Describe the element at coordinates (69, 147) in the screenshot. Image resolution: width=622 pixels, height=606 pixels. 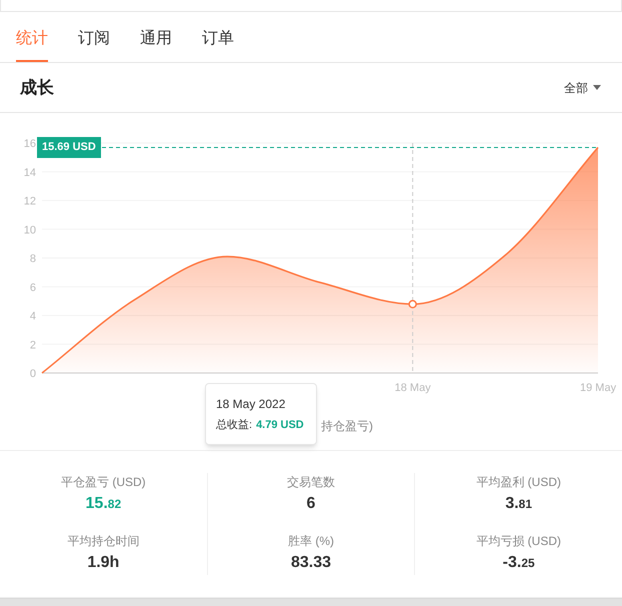
I see `max-value-badge: 15.69 USD` at that location.